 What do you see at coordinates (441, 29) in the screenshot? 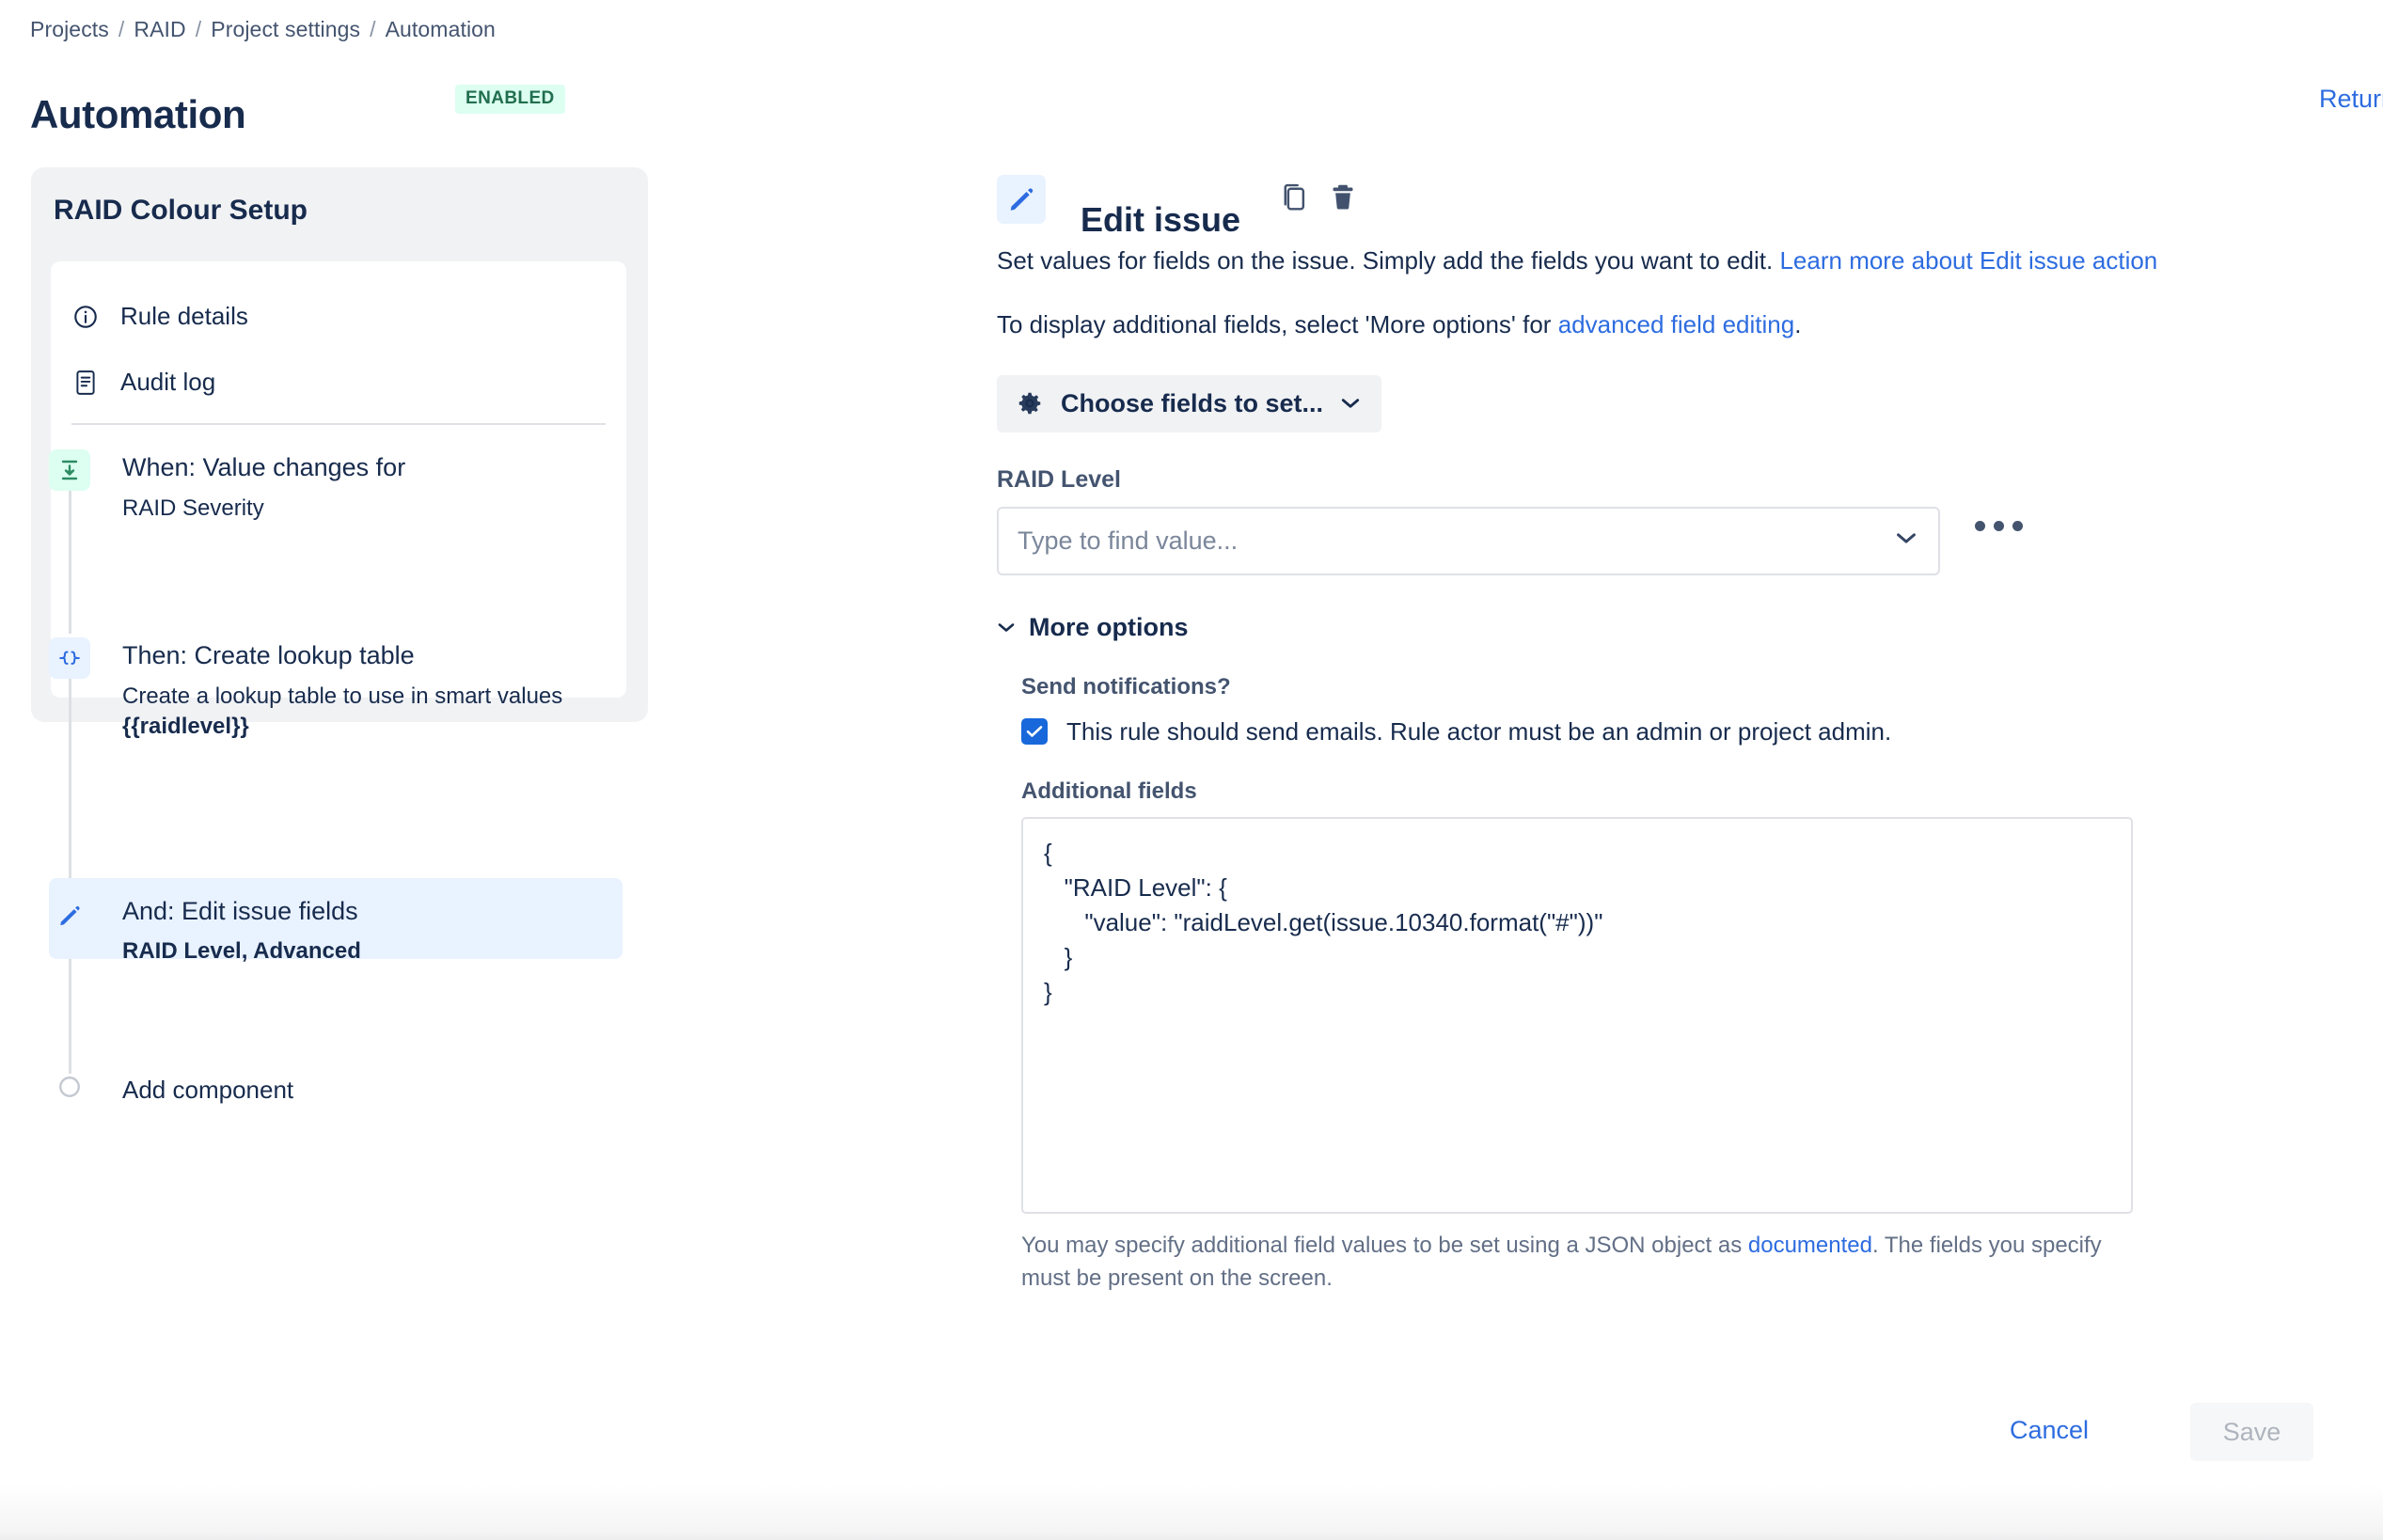
I see `breadcrumb-item-automation: Automation` at bounding box center [441, 29].